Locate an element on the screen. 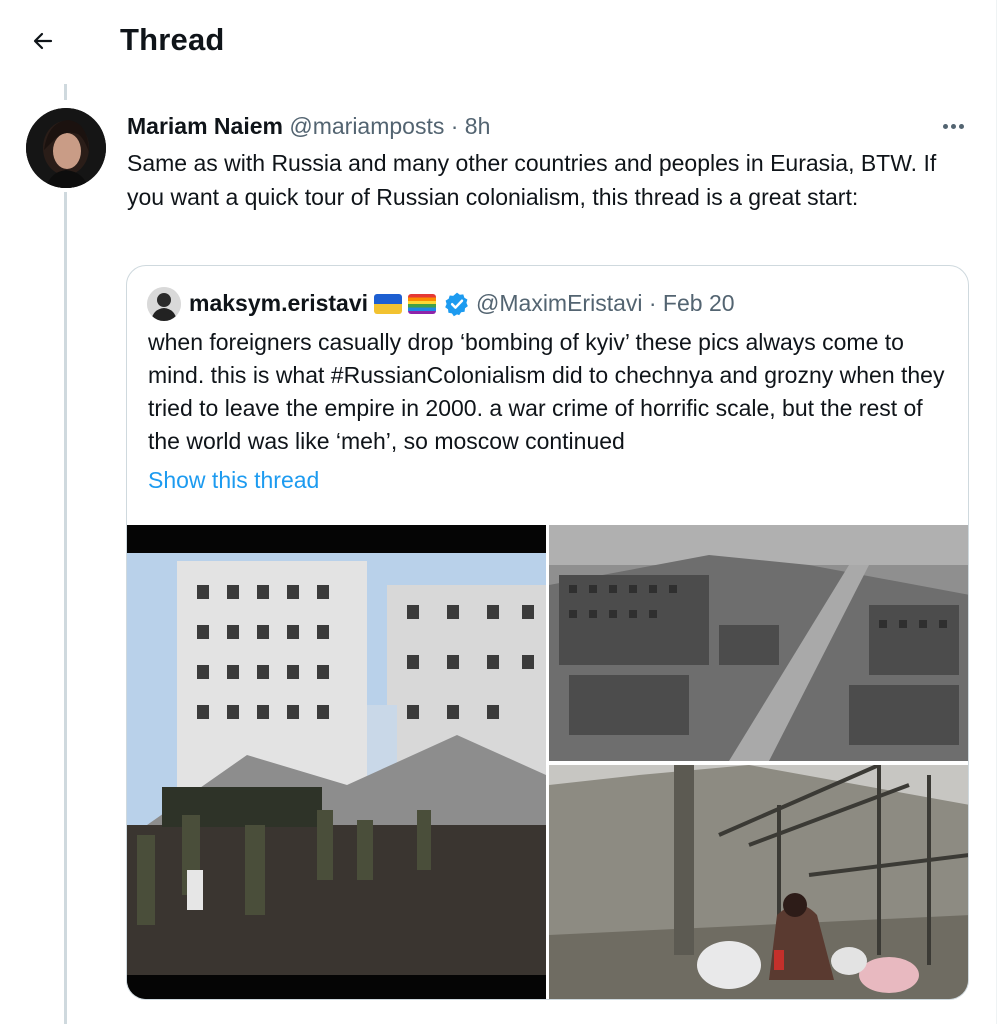  more-horizontal-icon is located at coordinates (945, 126).